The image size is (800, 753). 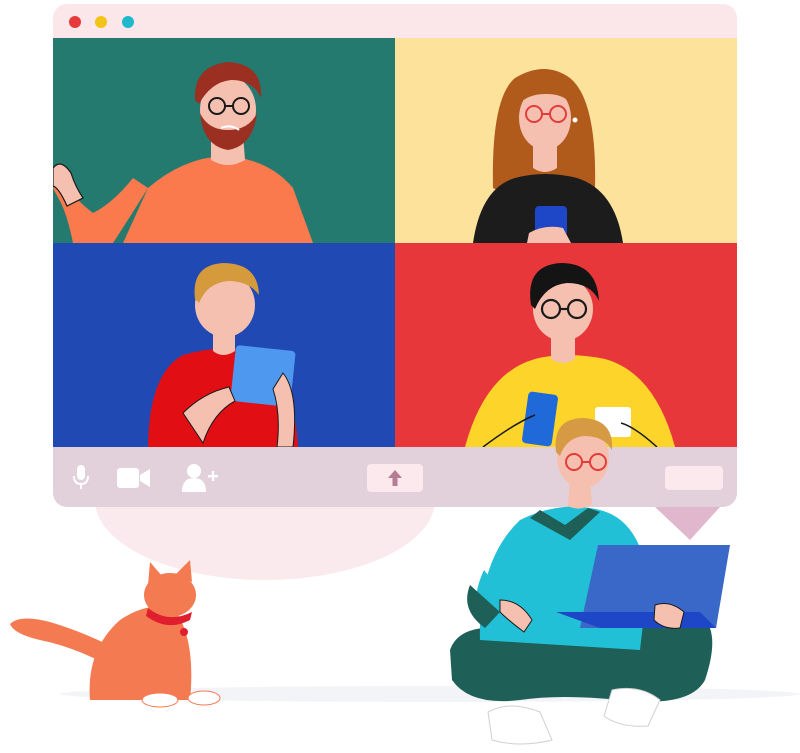 I want to click on add-participant-button, so click(x=201, y=478).